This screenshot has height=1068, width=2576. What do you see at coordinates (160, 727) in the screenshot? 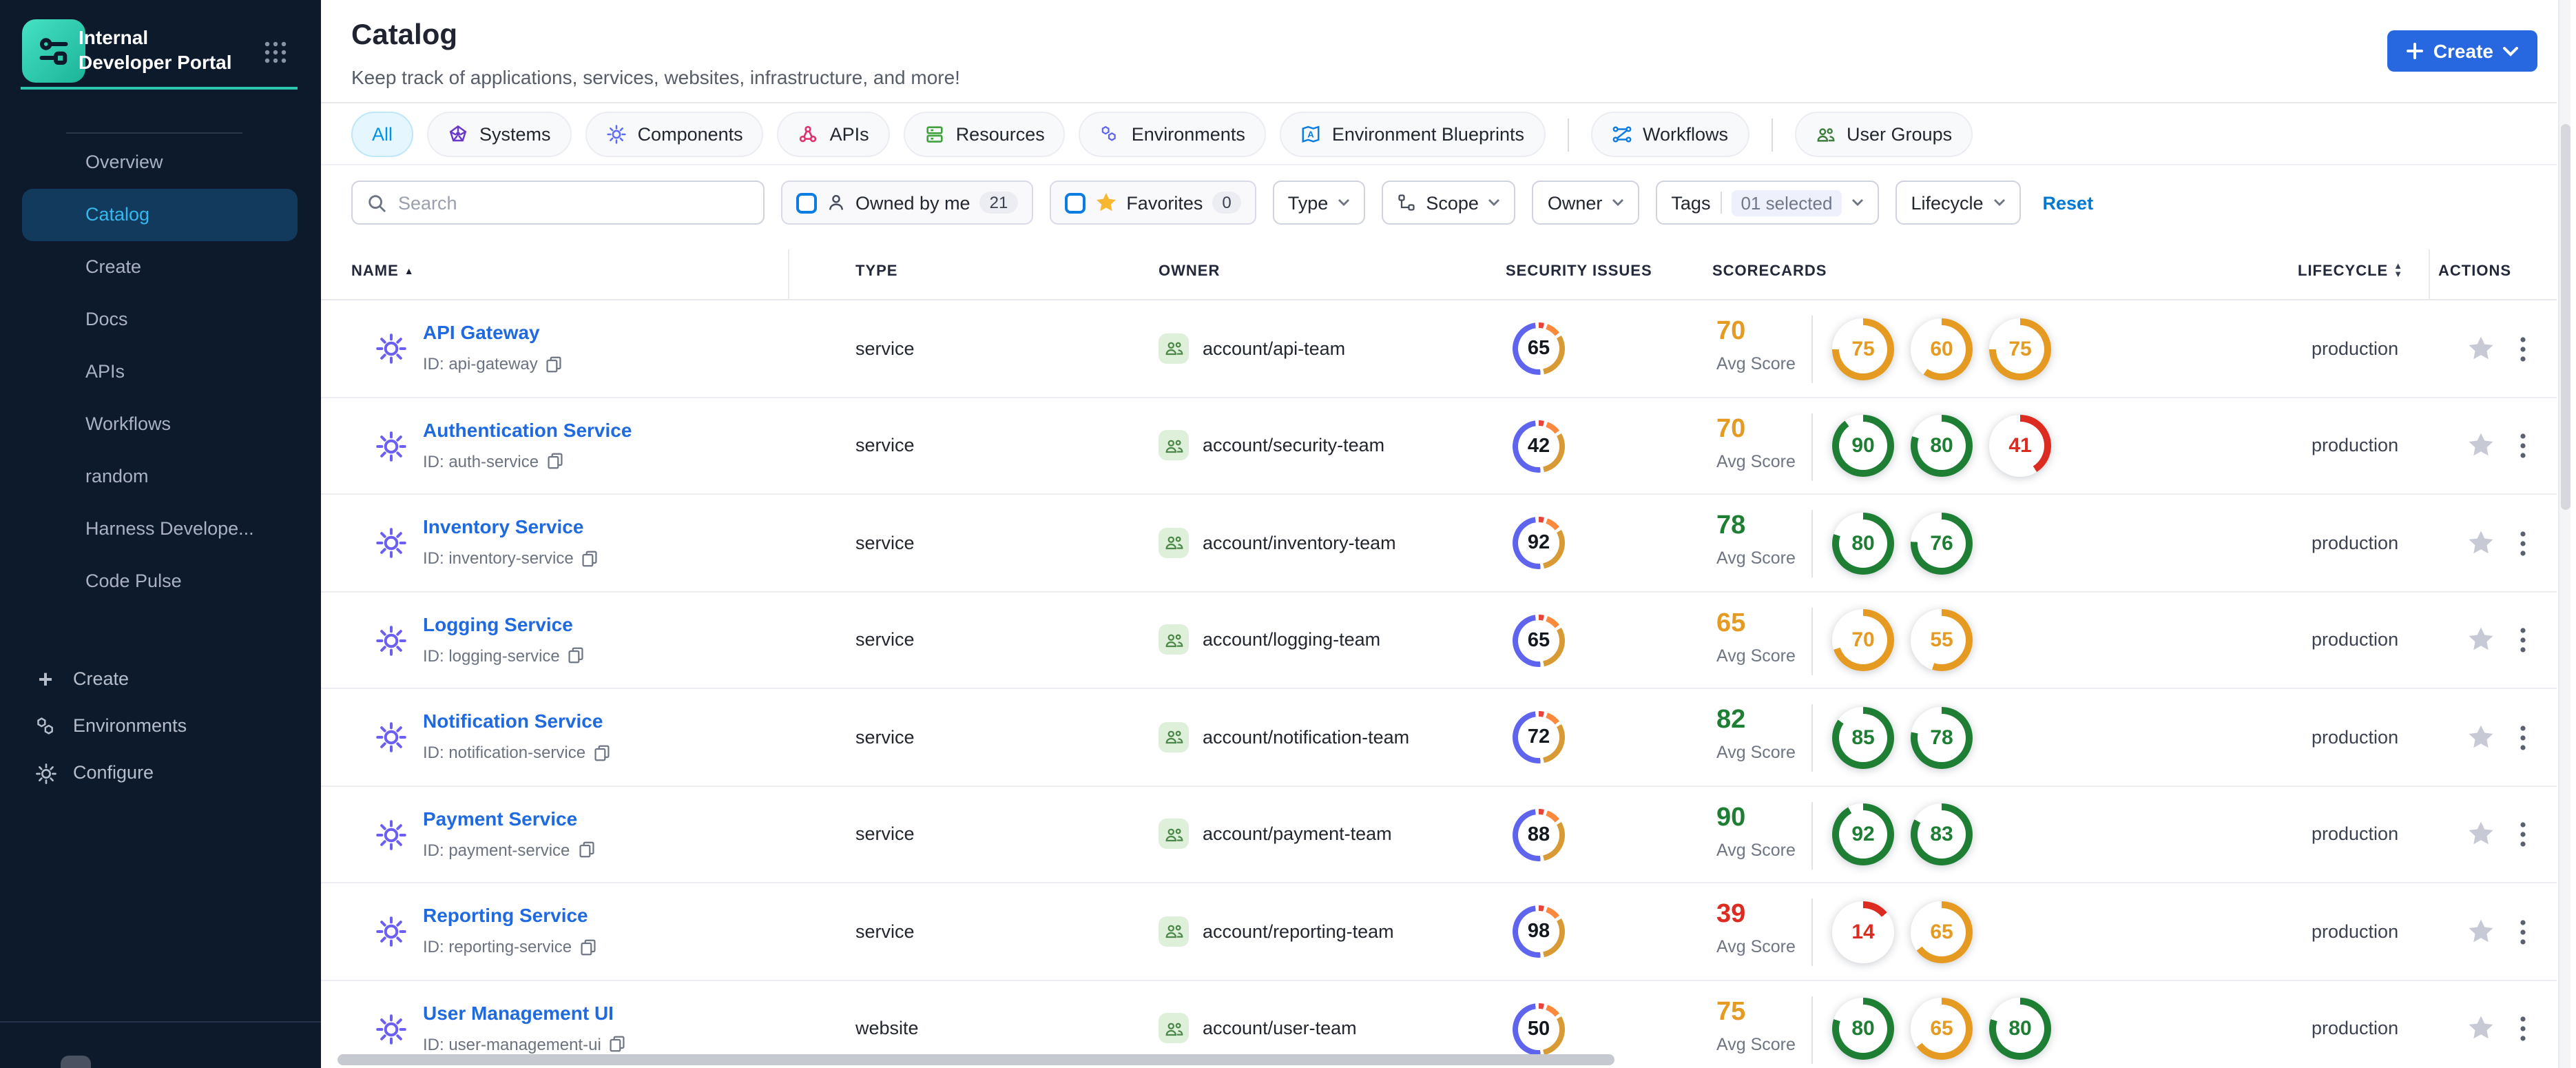
I see `sidebar-environments-button: Environments` at bounding box center [160, 727].